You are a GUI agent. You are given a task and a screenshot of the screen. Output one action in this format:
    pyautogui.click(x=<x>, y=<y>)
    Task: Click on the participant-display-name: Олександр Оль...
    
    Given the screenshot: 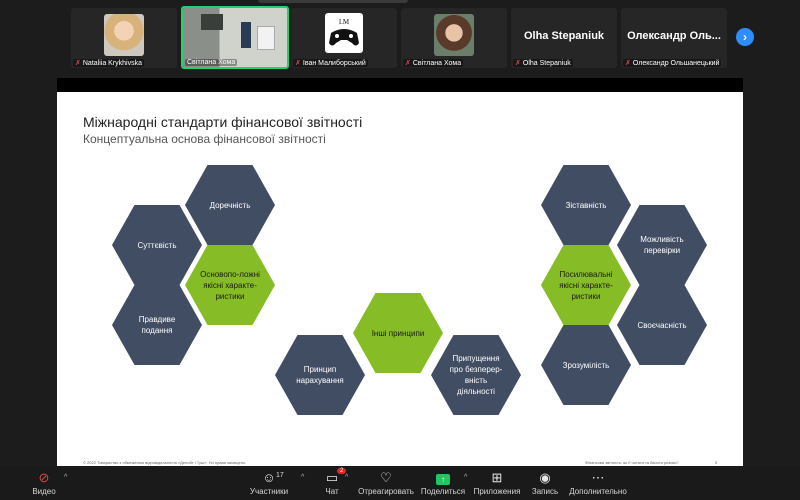 What is the action you would take?
    pyautogui.click(x=674, y=36)
    